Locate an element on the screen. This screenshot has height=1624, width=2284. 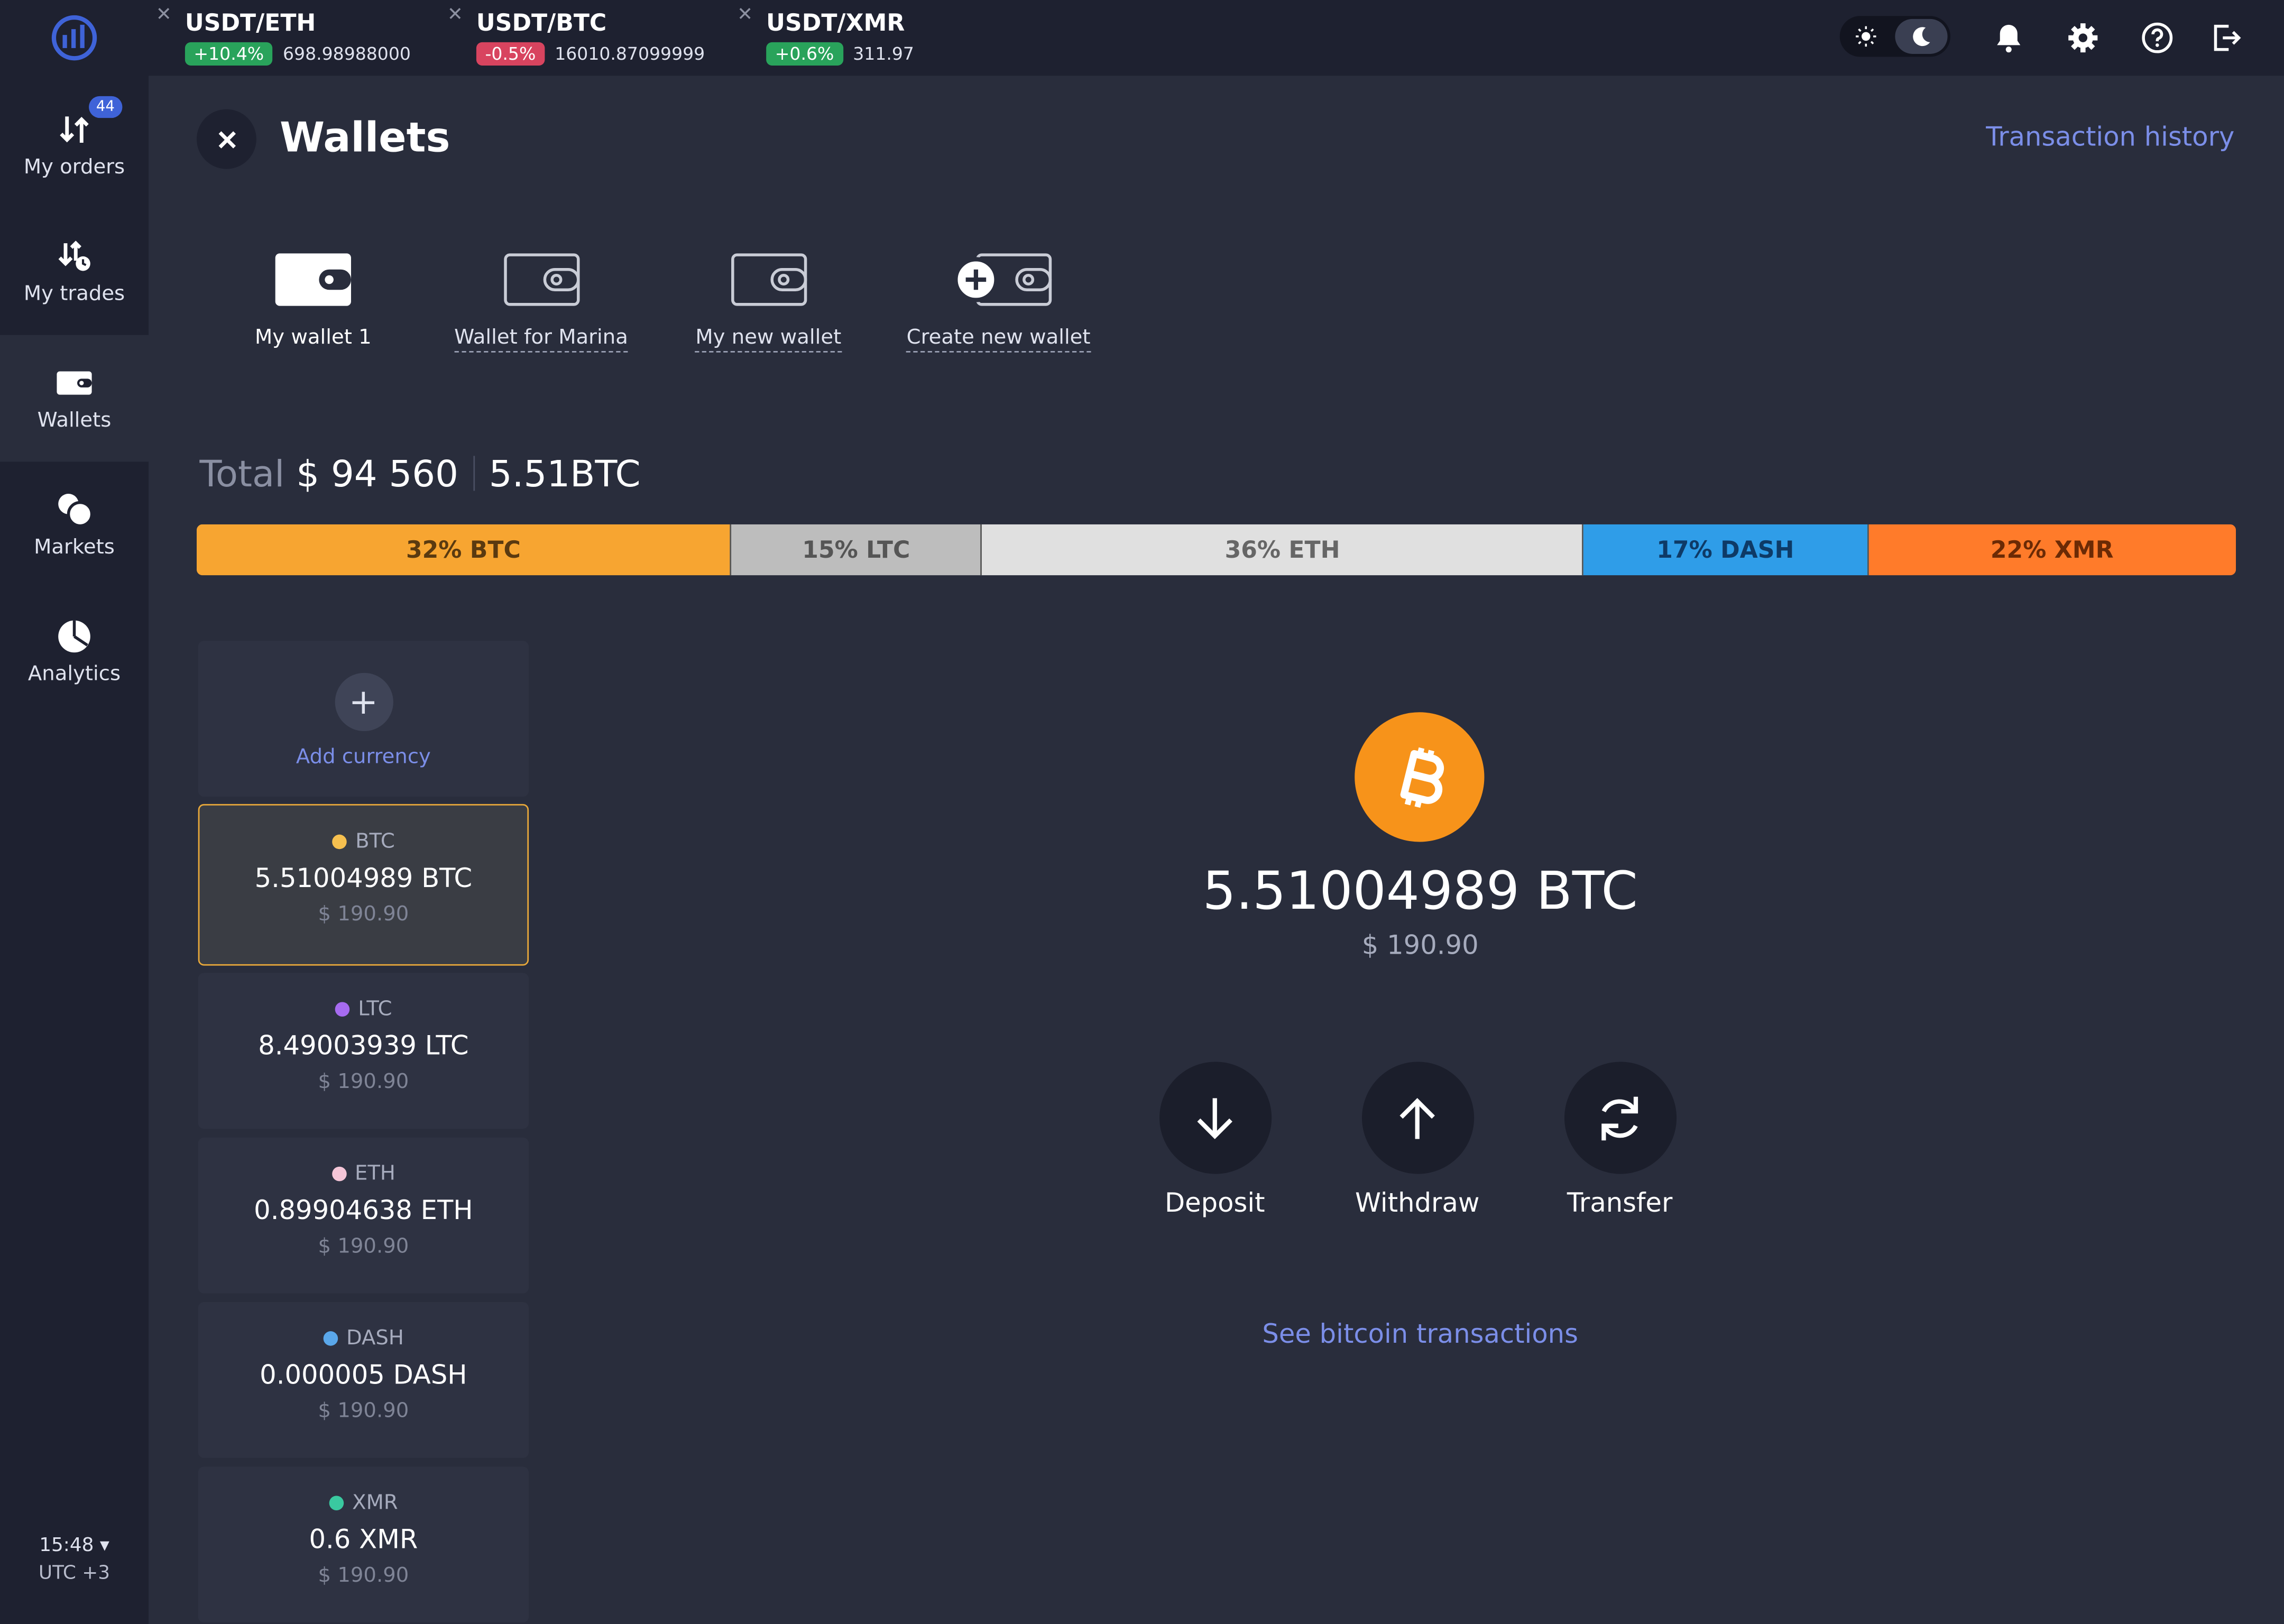
sidebar-item-analytics: Analytics is located at coordinates (74, 651).